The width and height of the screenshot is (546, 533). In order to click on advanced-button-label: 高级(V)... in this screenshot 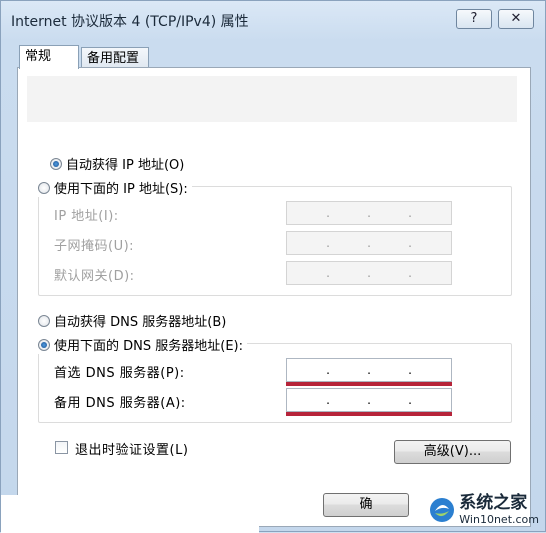, I will do `click(452, 451)`.